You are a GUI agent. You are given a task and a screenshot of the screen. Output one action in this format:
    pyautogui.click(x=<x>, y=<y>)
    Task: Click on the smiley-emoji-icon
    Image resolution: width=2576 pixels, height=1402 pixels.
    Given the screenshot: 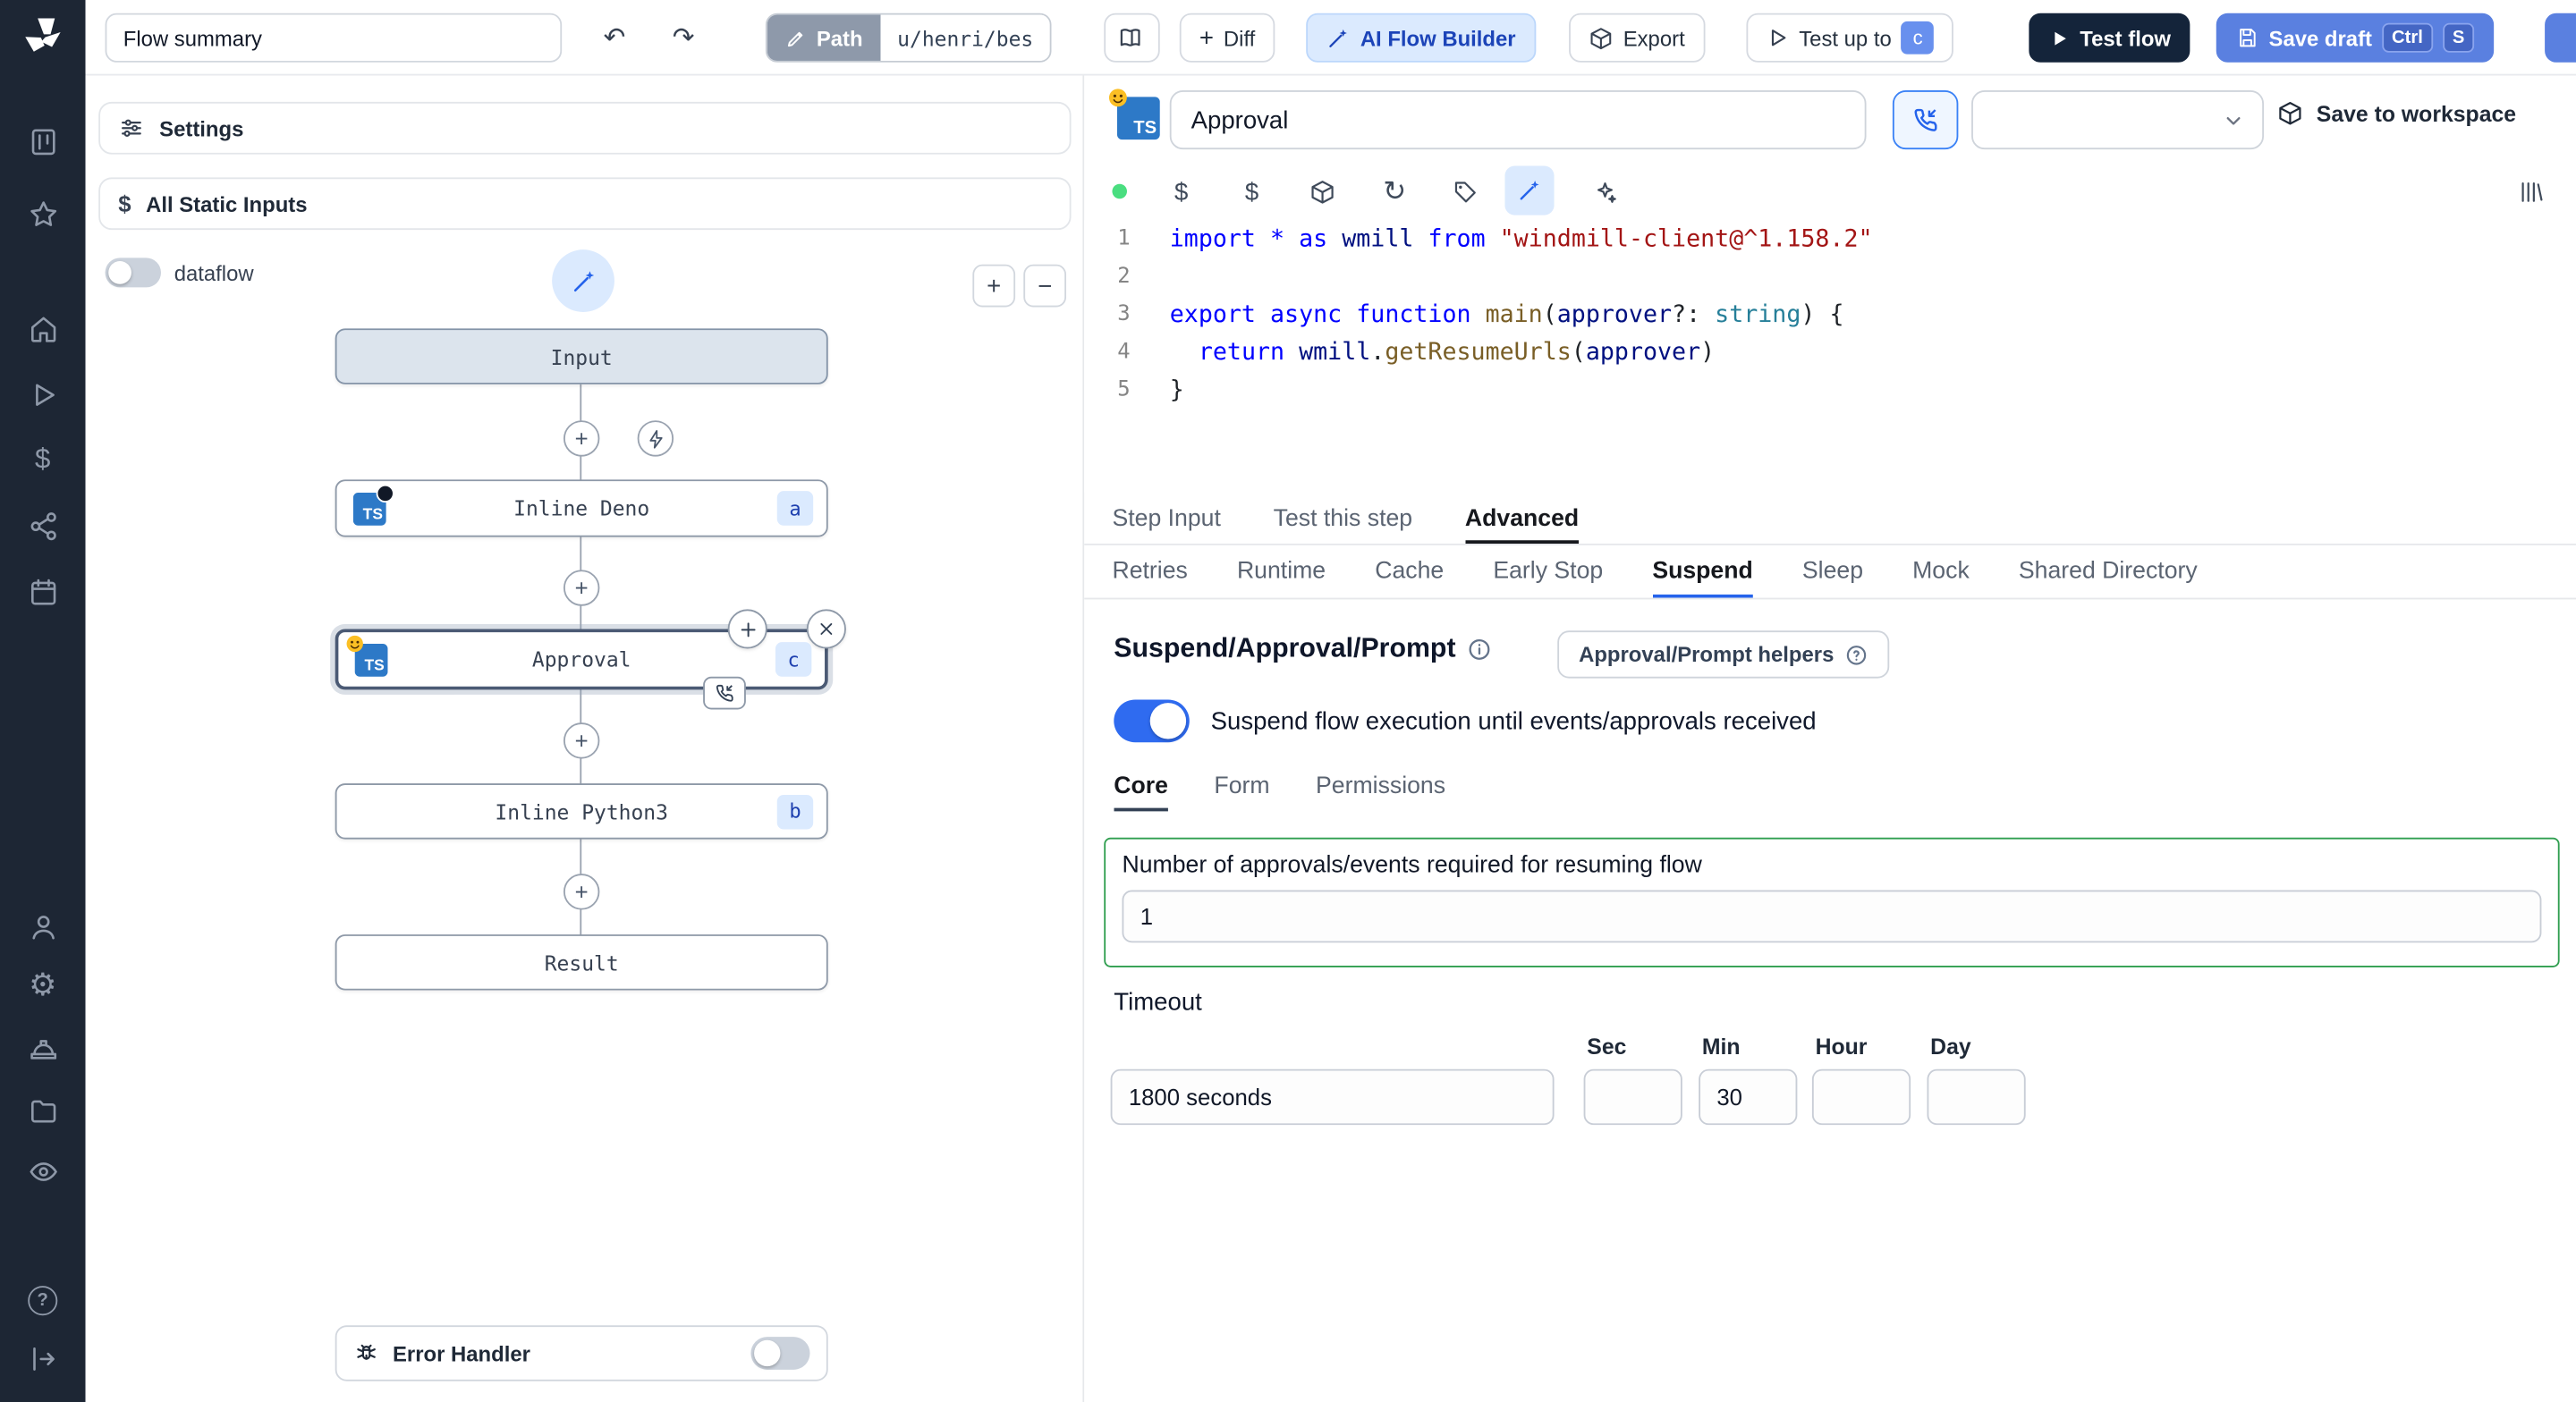 What is the action you would take?
    pyautogui.click(x=1118, y=97)
    